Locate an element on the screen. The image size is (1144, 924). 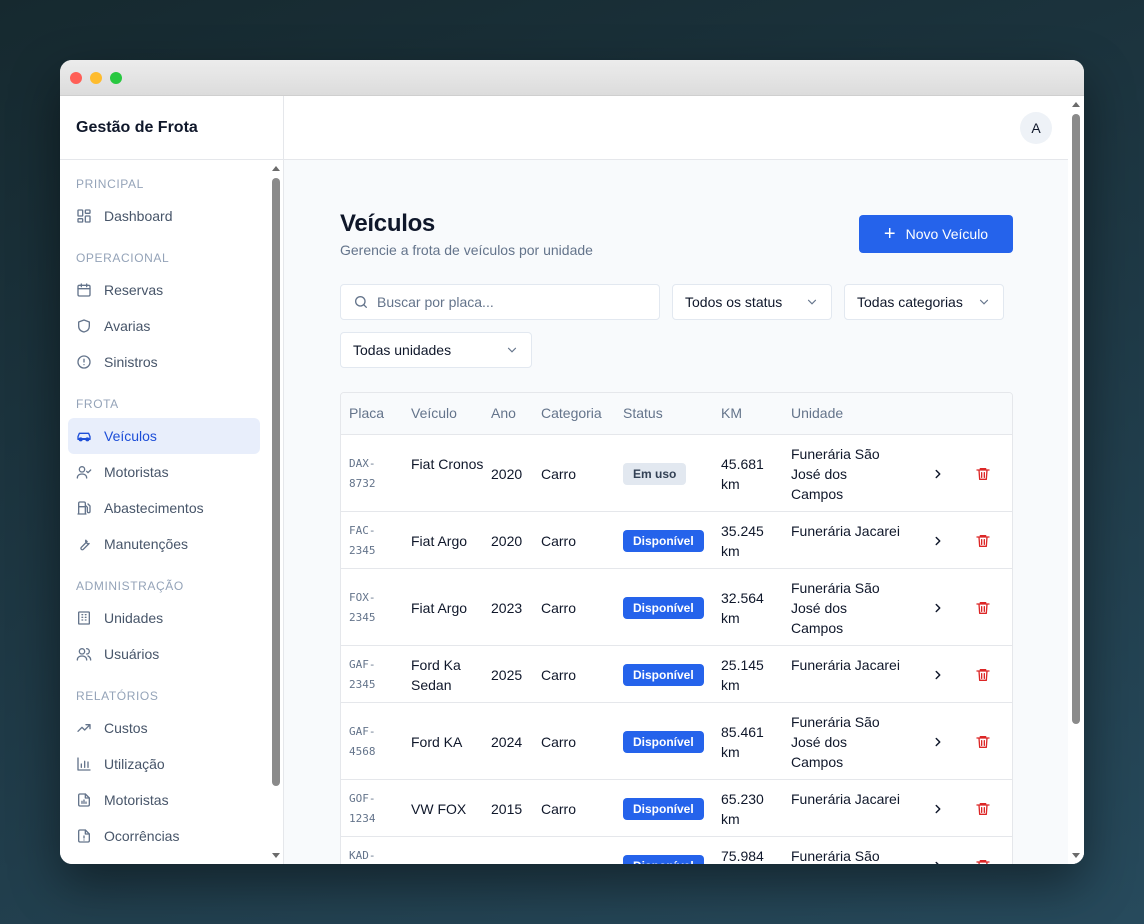
vehicle-km: 32.564 km is located at coordinates (742, 607).